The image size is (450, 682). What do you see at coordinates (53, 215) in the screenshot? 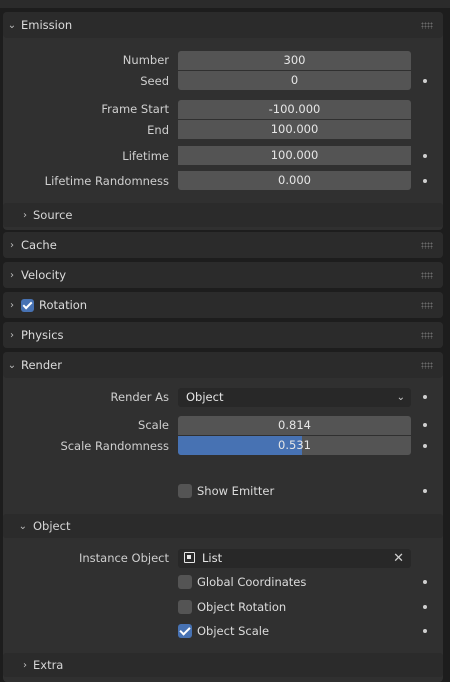
I see `source-label: Source` at bounding box center [53, 215].